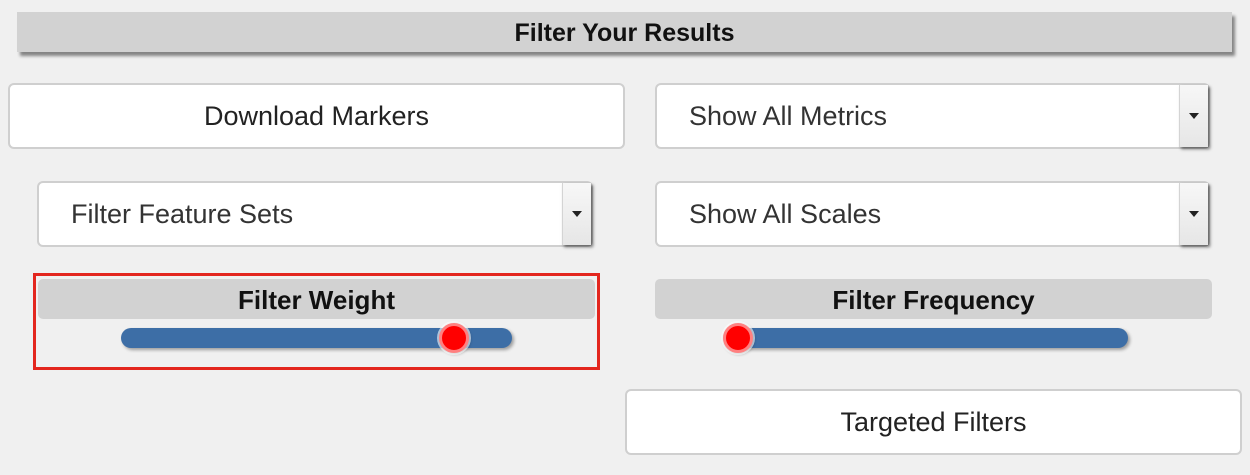  I want to click on feature-sets-select: Filter Feature Sets, so click(315, 214).